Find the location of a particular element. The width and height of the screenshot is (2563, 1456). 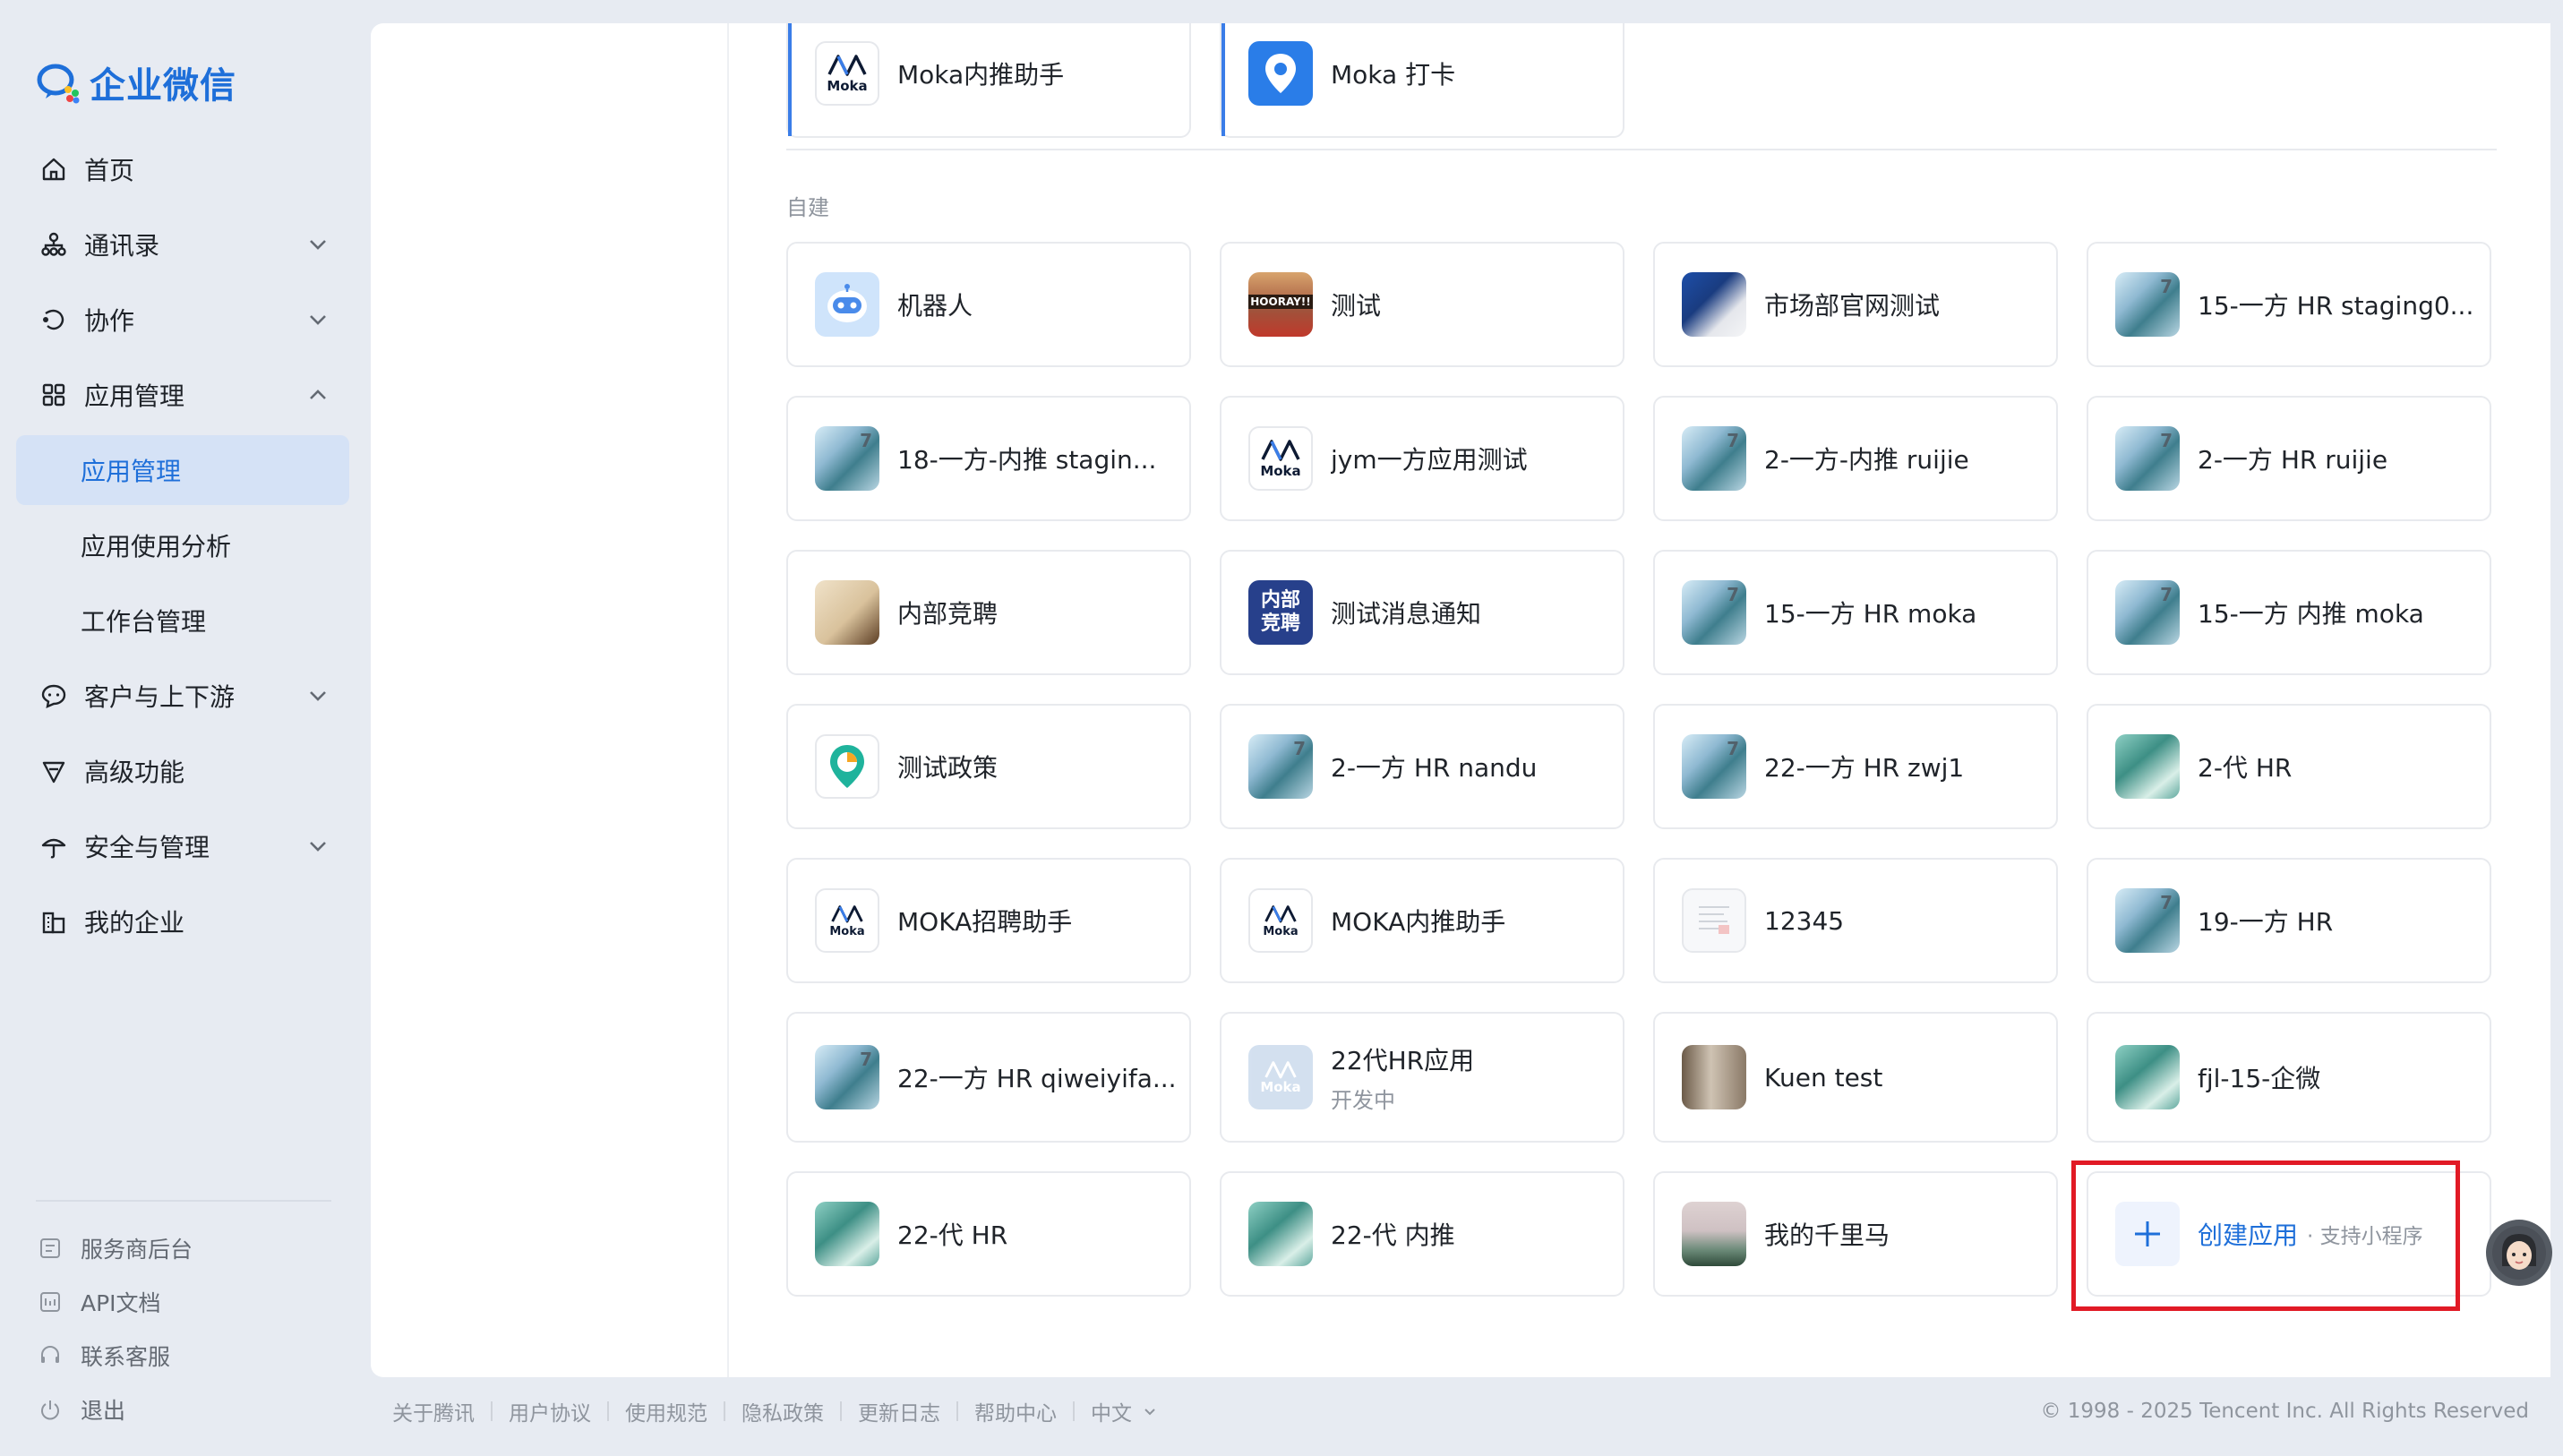

app-card: 7 19-一方 HR is located at coordinates (2289, 921).